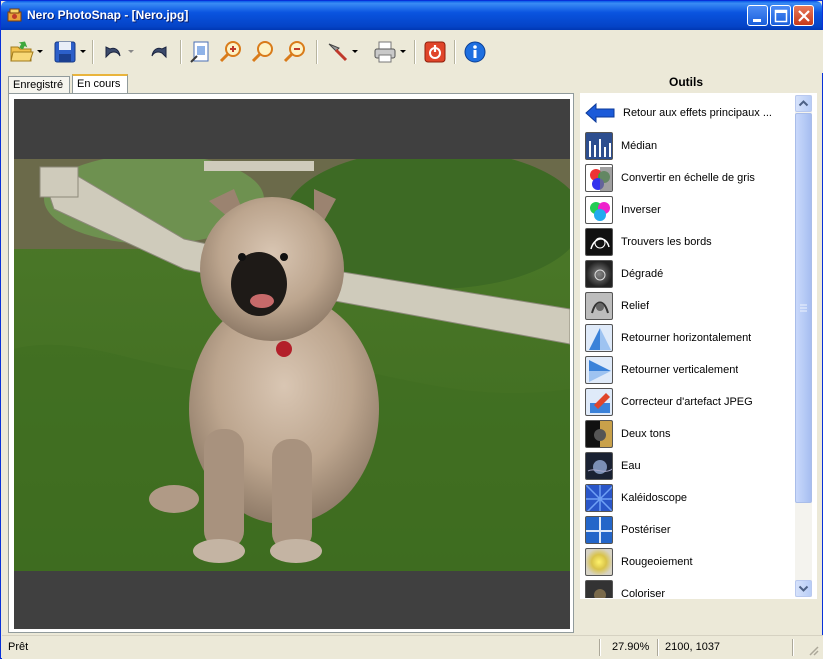 The image size is (823, 659). Describe the element at coordinates (14, 15) in the screenshot. I see `app-icon` at that location.